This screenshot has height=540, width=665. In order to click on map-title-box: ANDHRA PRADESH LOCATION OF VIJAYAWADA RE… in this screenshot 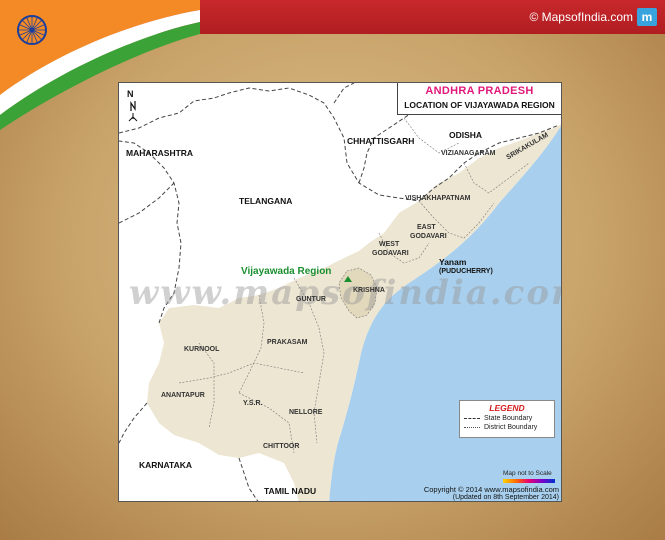, I will do `click(479, 99)`.